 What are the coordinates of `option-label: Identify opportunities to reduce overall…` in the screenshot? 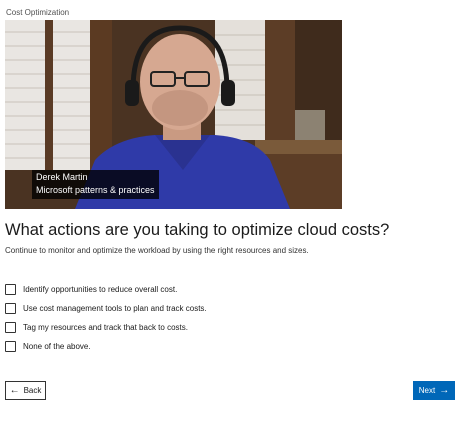 It's located at (100, 289).